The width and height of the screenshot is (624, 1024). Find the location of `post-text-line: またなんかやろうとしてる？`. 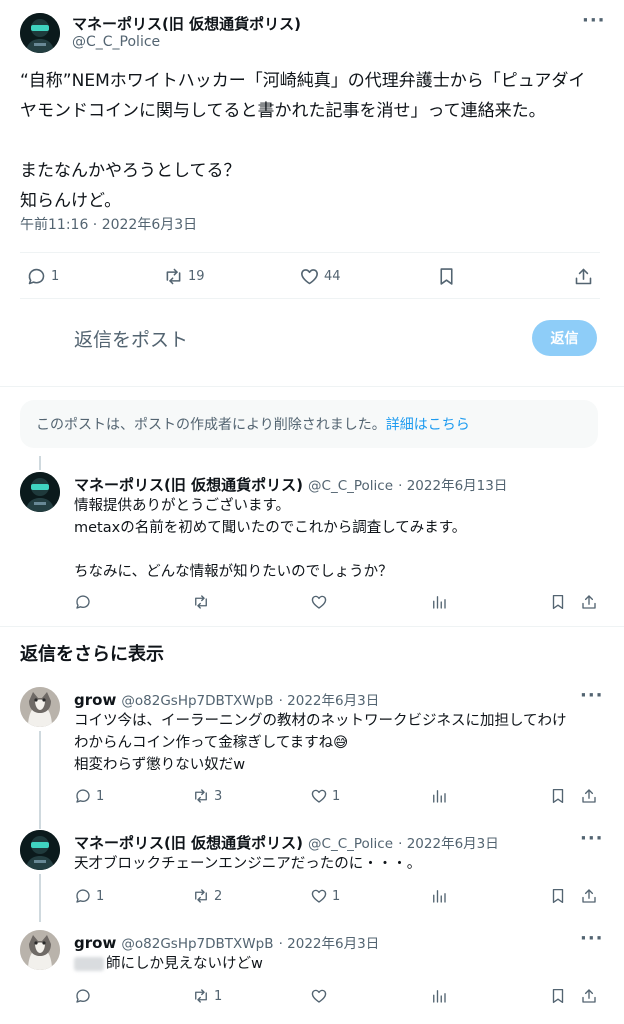

post-text-line: またなんかやろうとしてる？ is located at coordinates (130, 171).